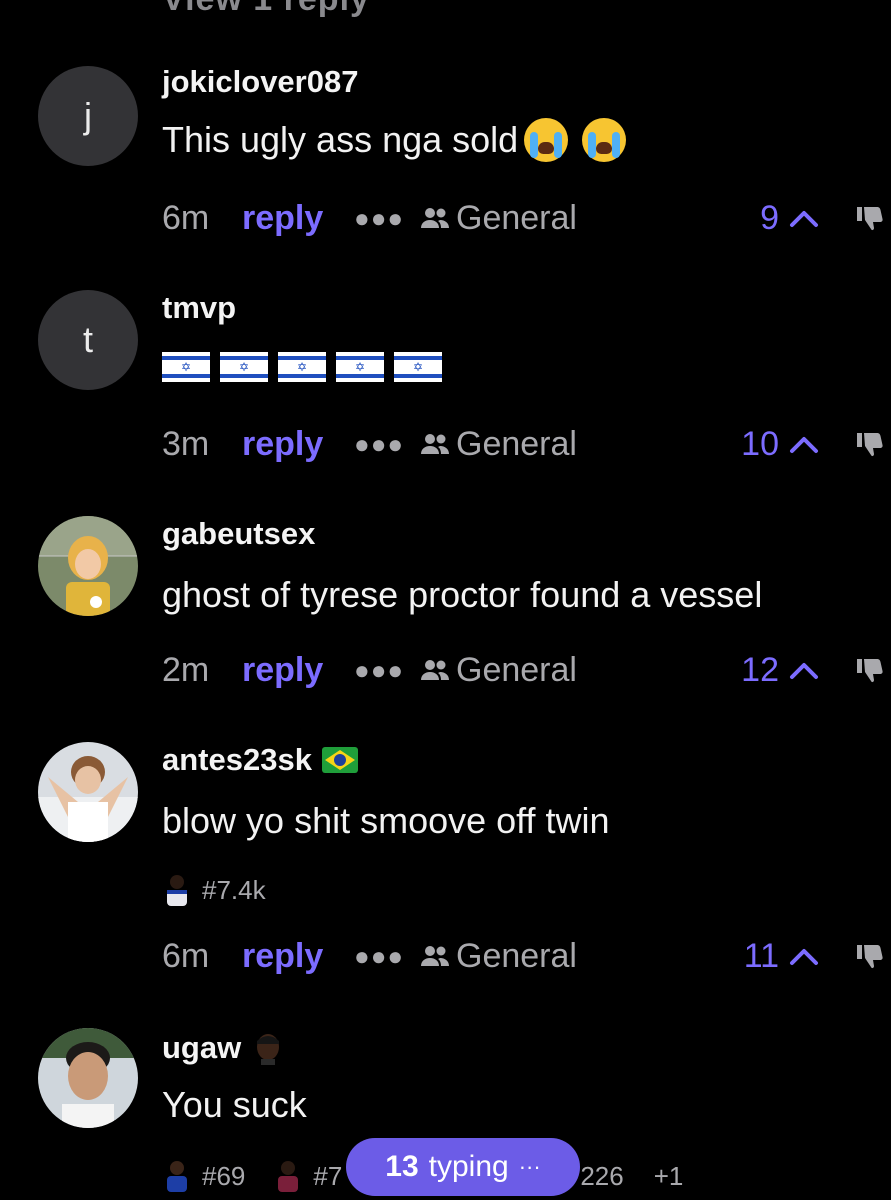 The height and width of the screenshot is (1200, 891). Describe the element at coordinates (769, 217) in the screenshot. I see `vote-count: 9` at that location.